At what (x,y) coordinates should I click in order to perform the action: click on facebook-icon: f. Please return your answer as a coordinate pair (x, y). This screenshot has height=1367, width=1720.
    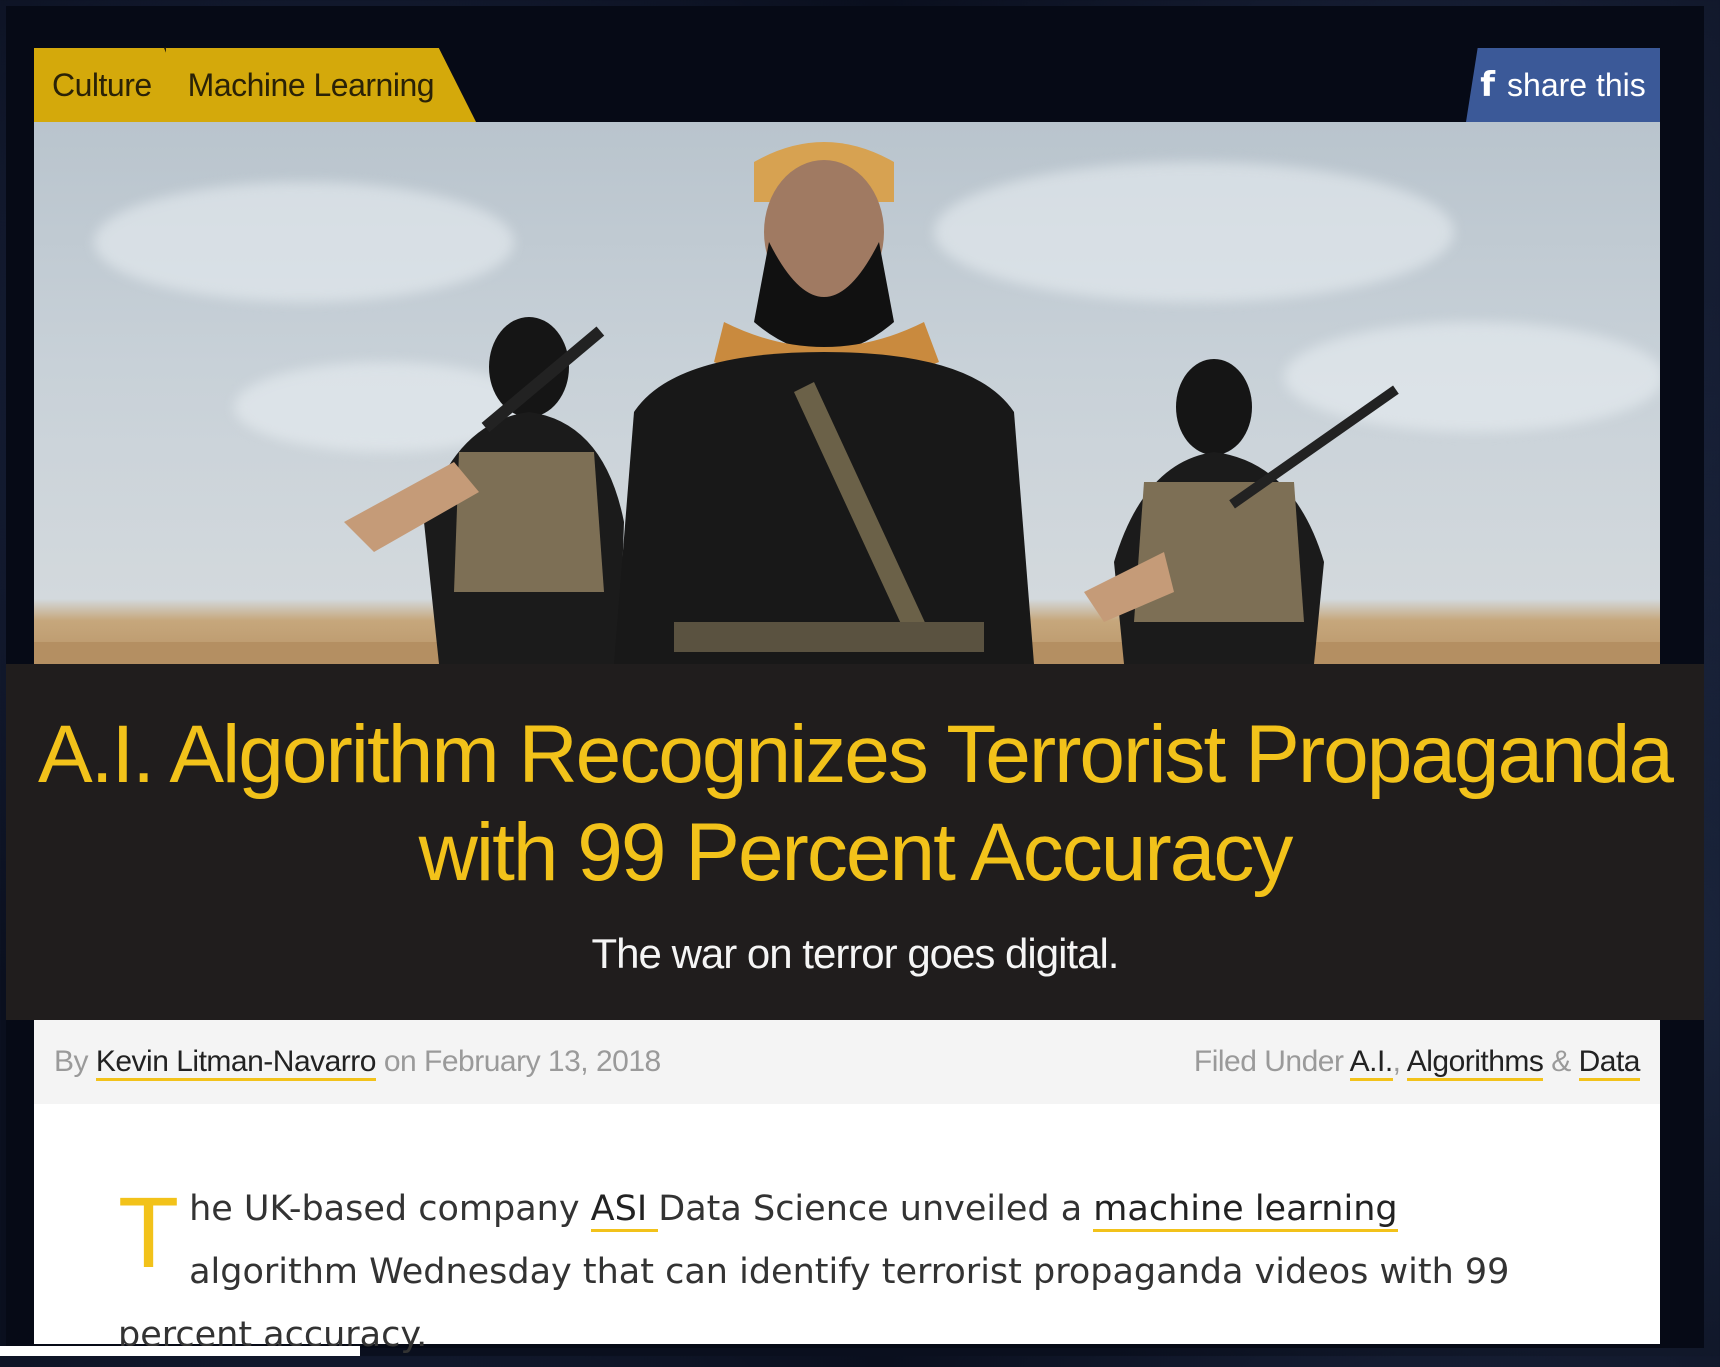
    Looking at the image, I should click on (1488, 85).